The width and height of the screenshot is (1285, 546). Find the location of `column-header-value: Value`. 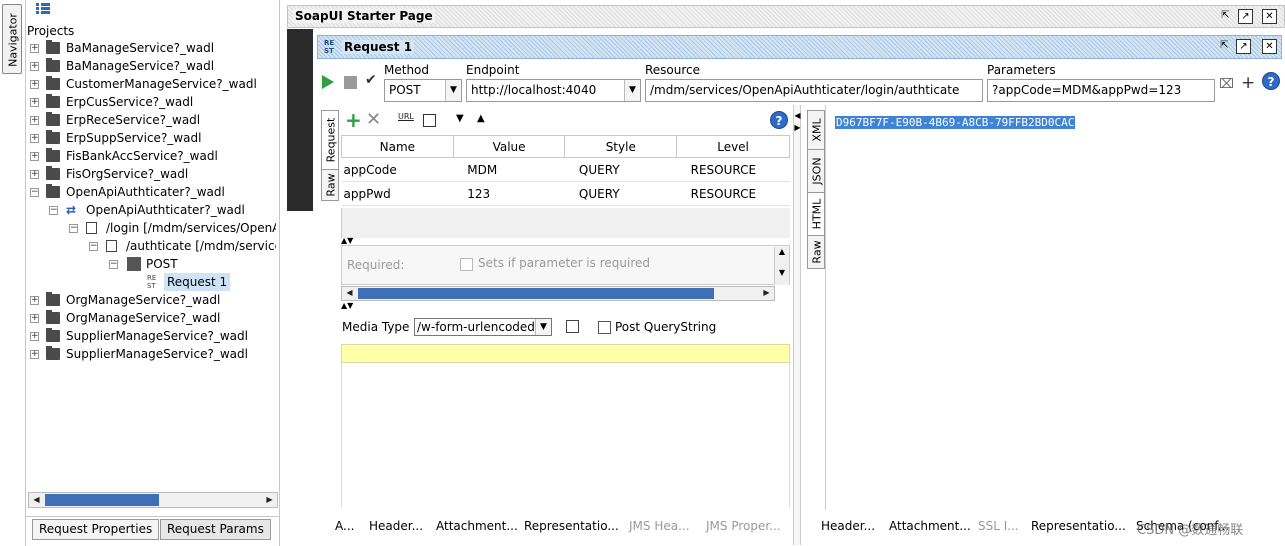

column-header-value: Value is located at coordinates (509, 146).